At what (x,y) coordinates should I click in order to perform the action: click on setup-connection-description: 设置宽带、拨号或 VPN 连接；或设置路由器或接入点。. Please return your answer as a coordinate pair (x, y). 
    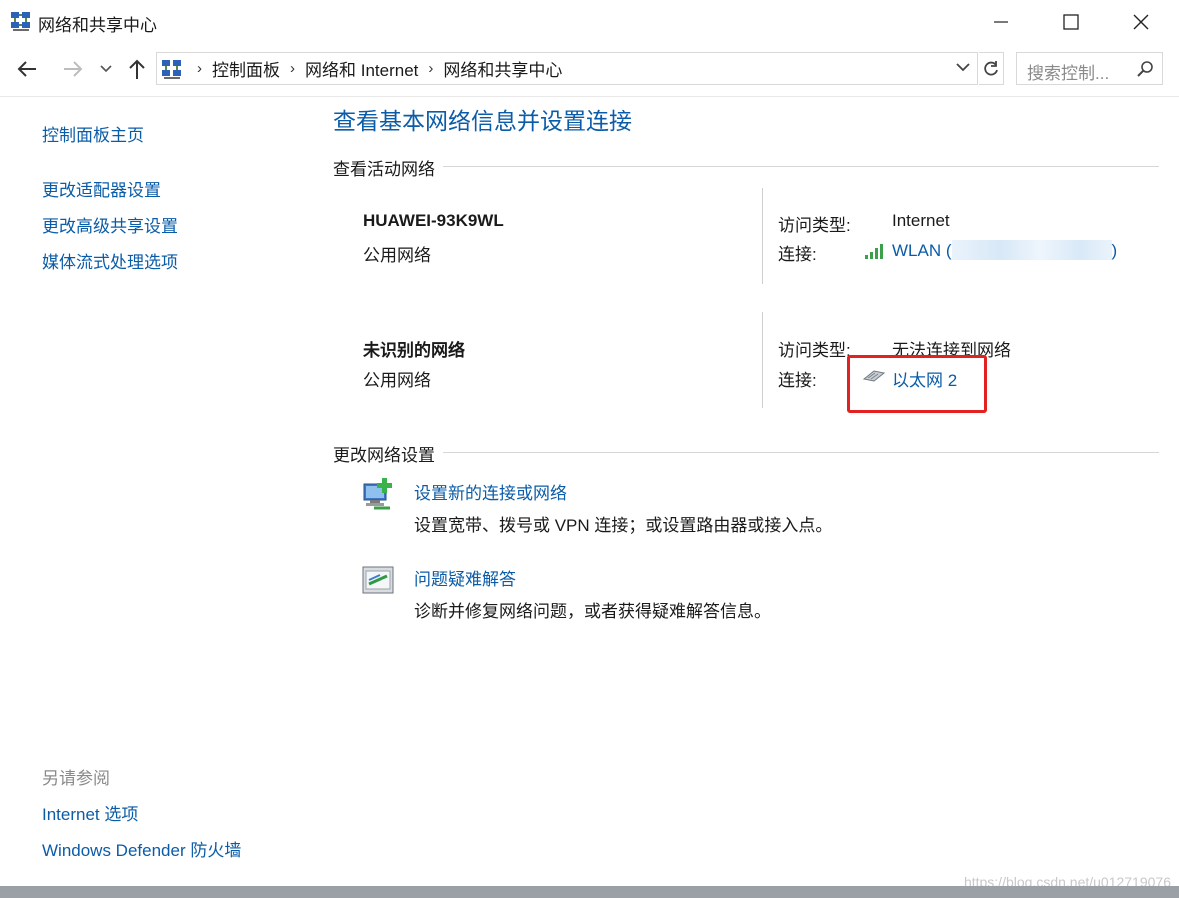
    Looking at the image, I should click on (623, 525).